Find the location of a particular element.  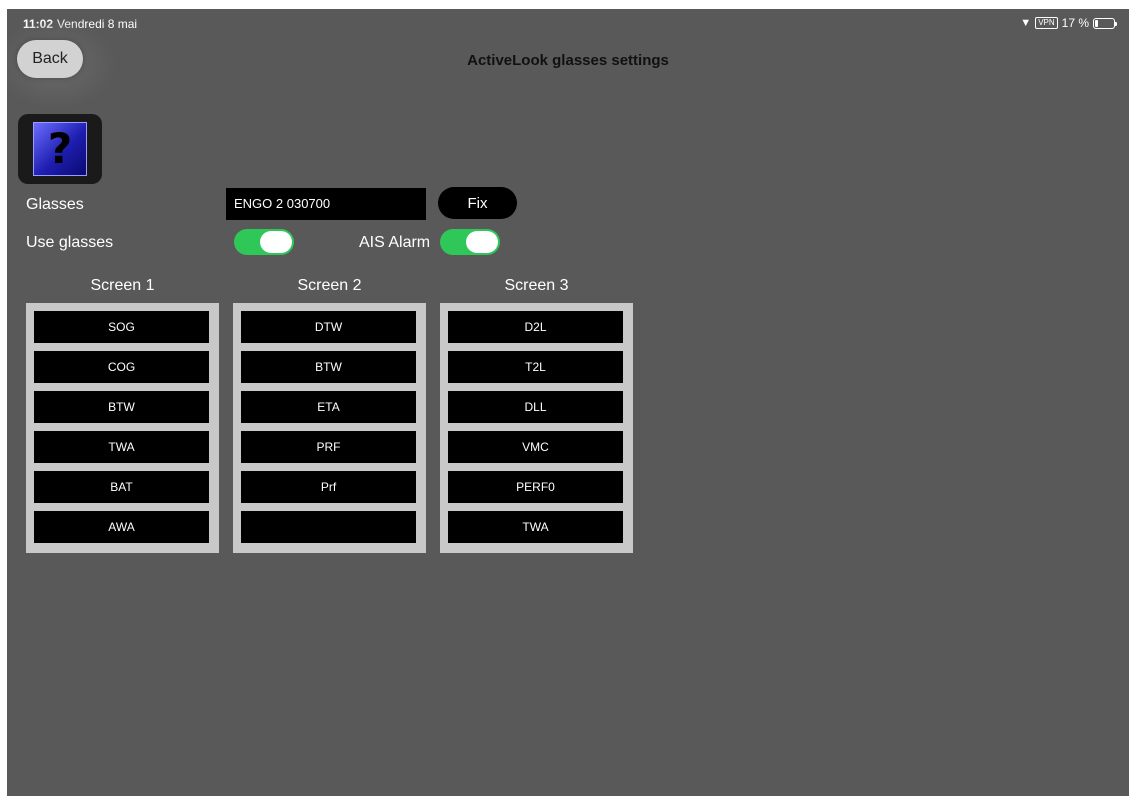

glasses-label: Glasses is located at coordinates (55, 204).